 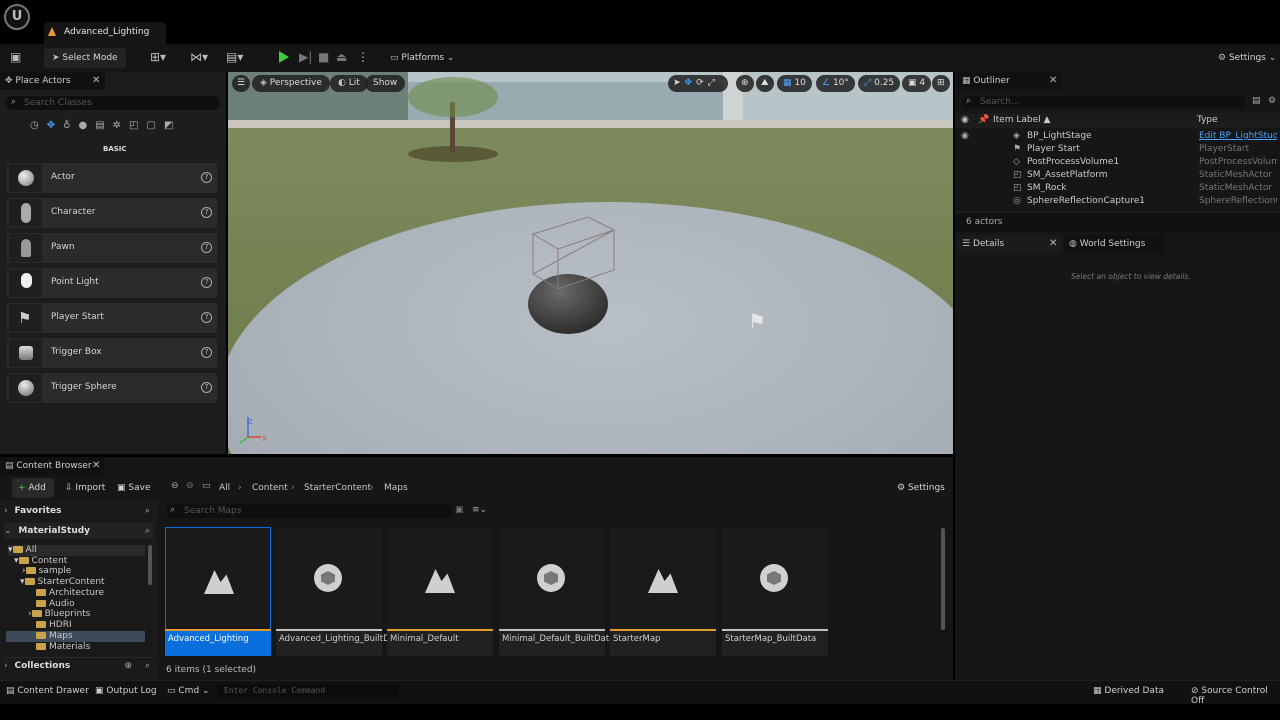 What do you see at coordinates (284, 57) in the screenshot?
I see `play-icon` at bounding box center [284, 57].